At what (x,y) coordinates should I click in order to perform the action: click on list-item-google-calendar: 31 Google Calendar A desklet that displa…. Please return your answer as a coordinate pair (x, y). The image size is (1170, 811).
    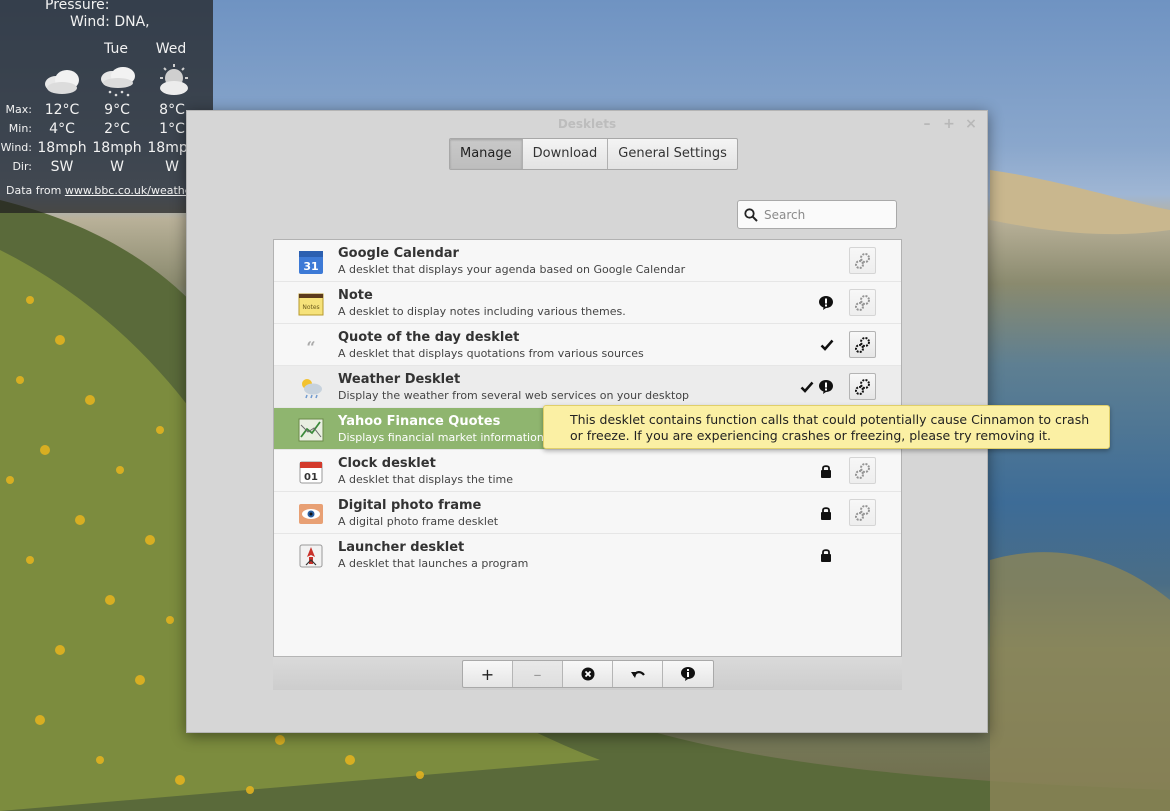
    Looking at the image, I should click on (587, 261).